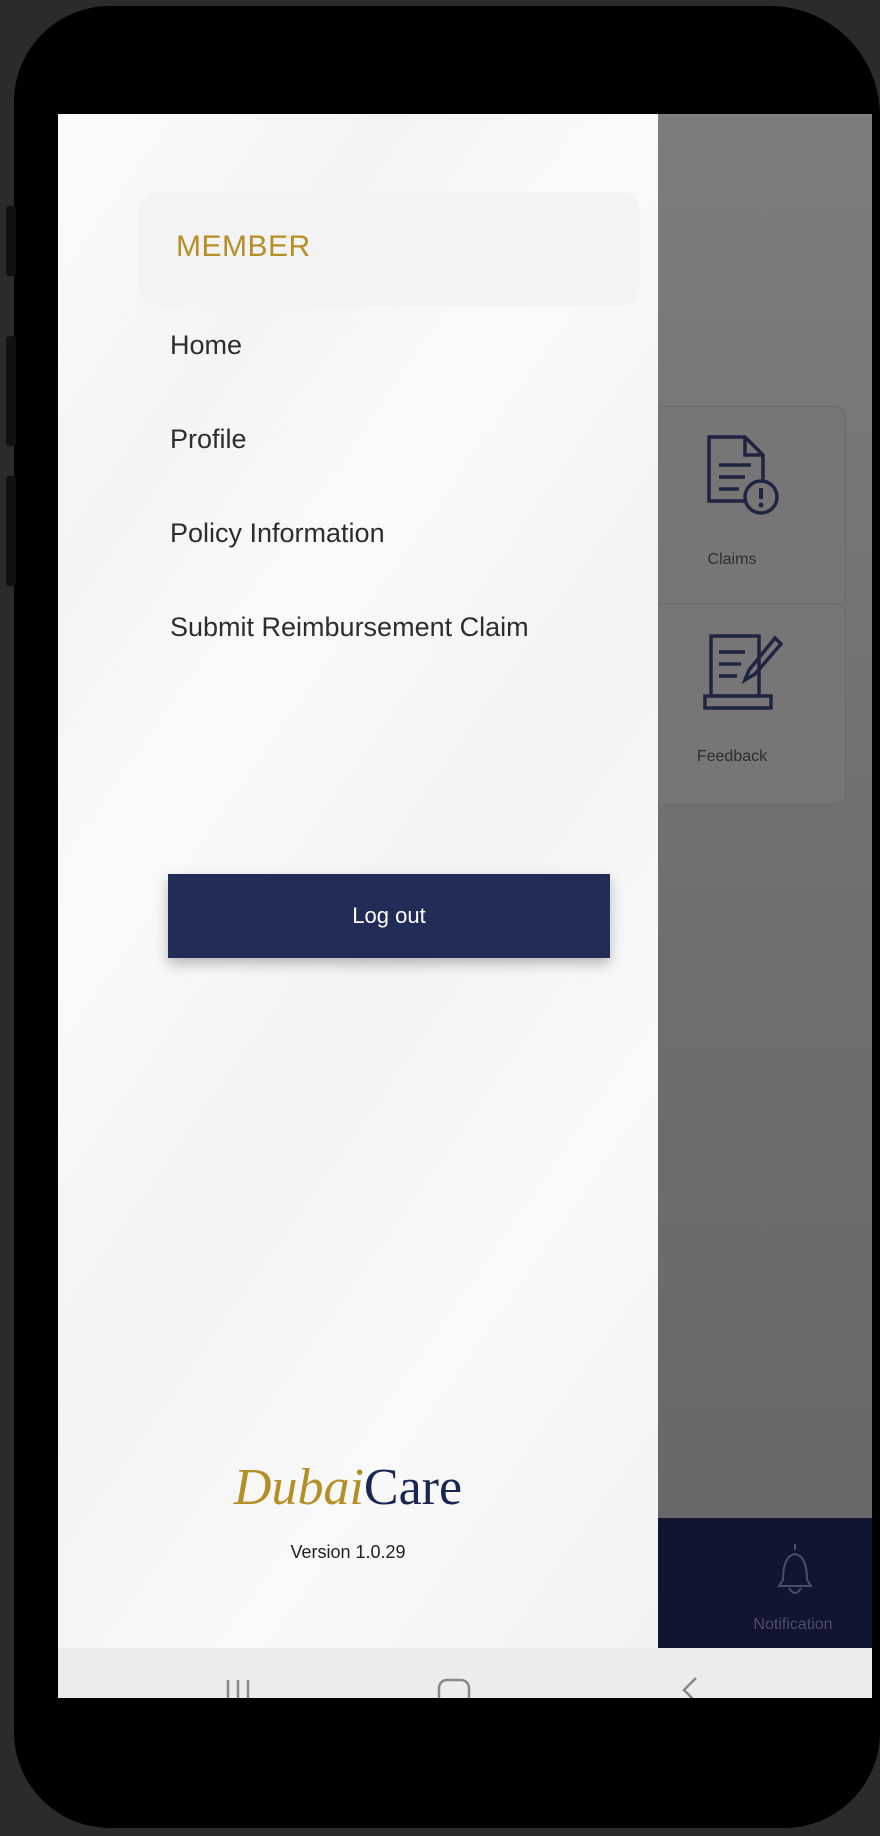 Image resolution: width=880 pixels, height=1836 pixels. What do you see at coordinates (238, 1673) in the screenshot?
I see `recent-apps-icon` at bounding box center [238, 1673].